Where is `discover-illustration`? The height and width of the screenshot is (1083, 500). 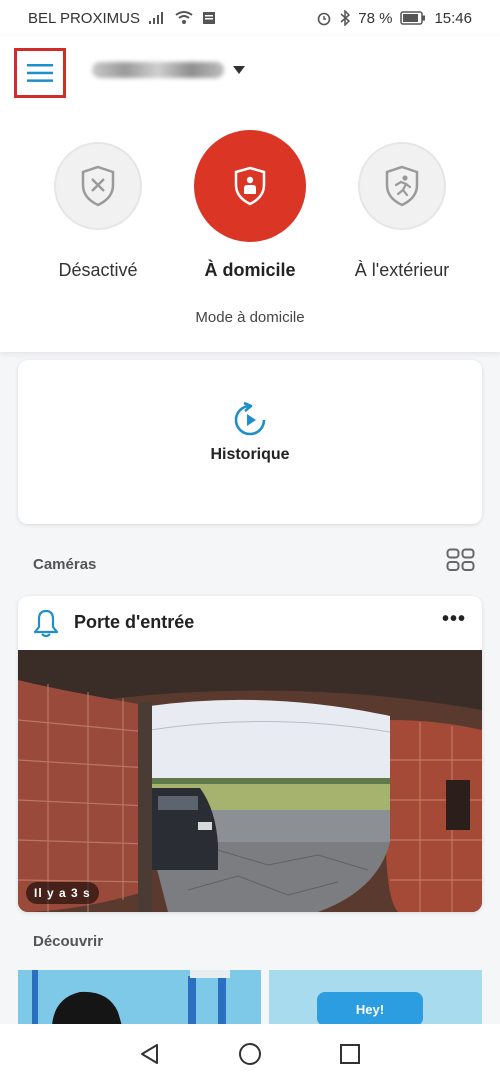 discover-illustration is located at coordinates (139, 998).